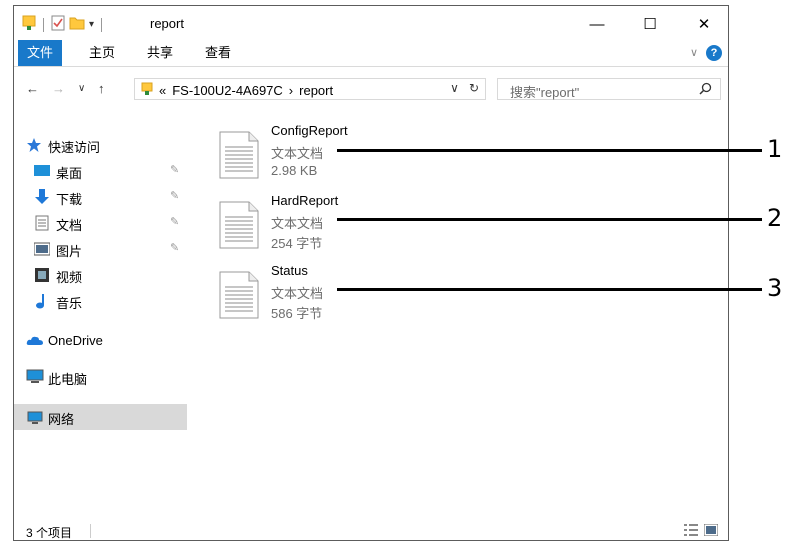 The width and height of the screenshot is (791, 545). Describe the element at coordinates (91, 24) in the screenshot. I see `customize-toolbar-icon: ▾` at that location.